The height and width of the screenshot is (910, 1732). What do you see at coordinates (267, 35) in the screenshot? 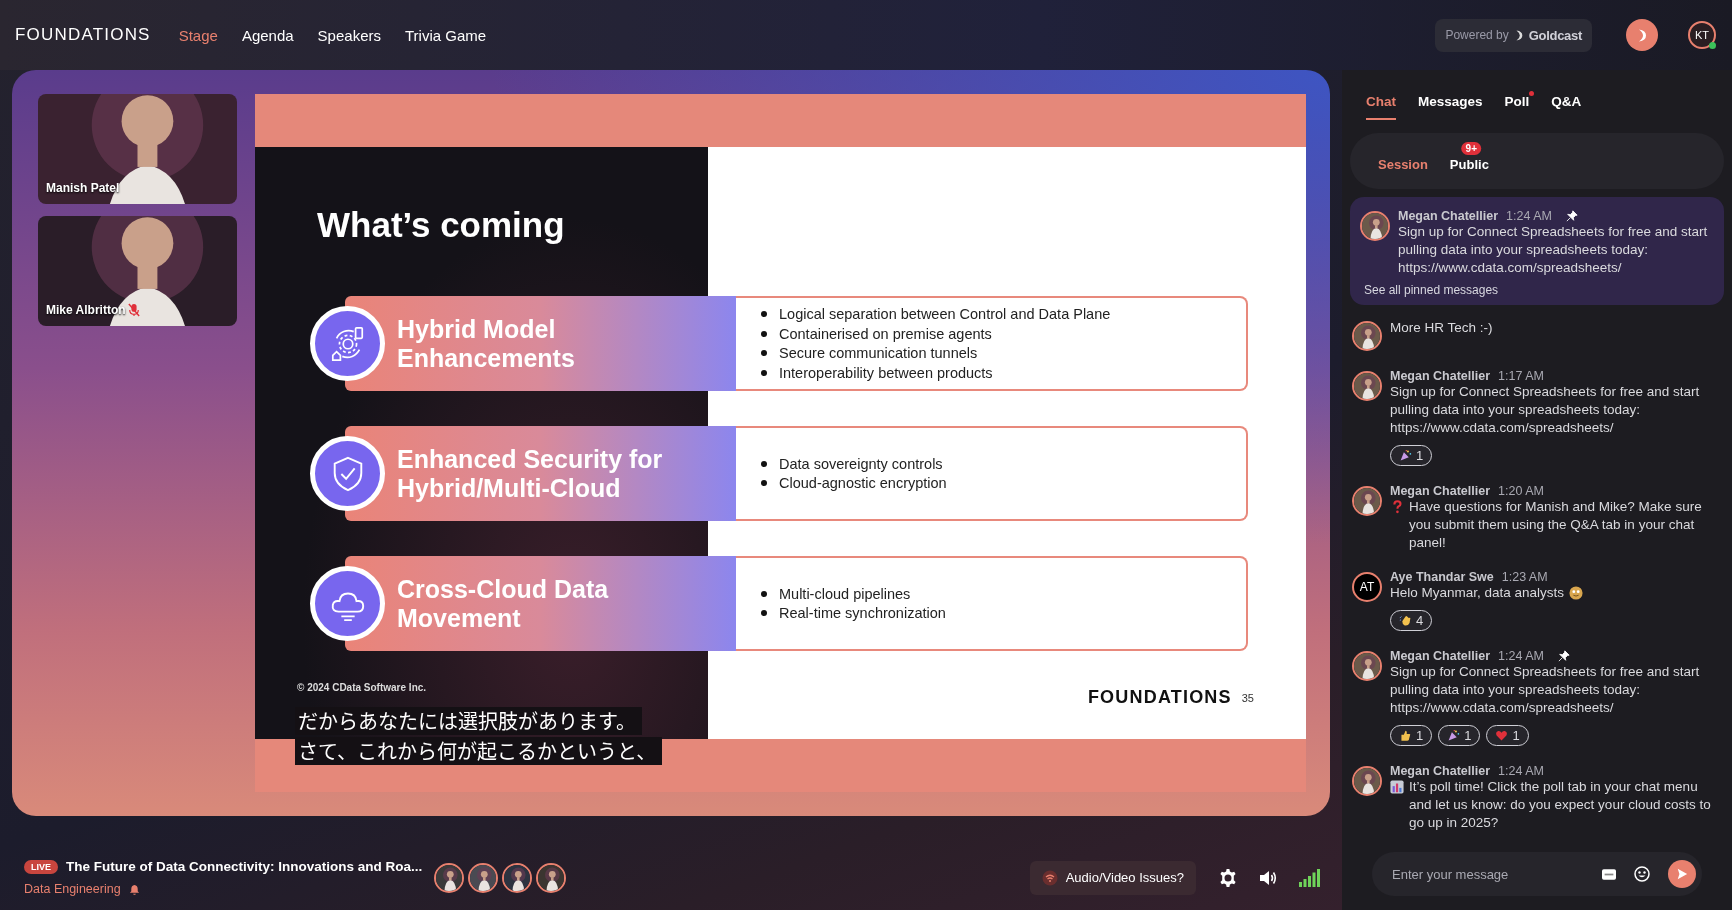
I see `nav-link: Agenda` at bounding box center [267, 35].